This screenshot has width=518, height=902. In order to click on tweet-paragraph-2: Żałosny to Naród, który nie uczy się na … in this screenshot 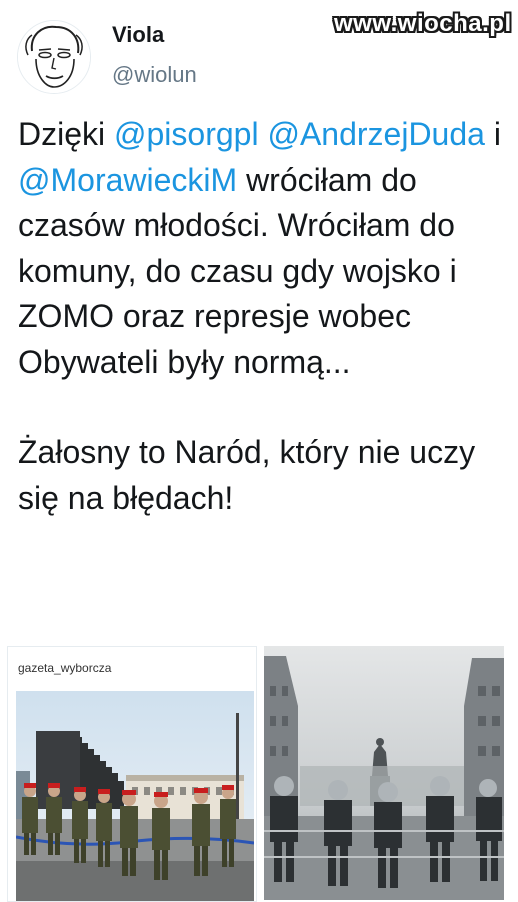, I will do `click(247, 475)`.